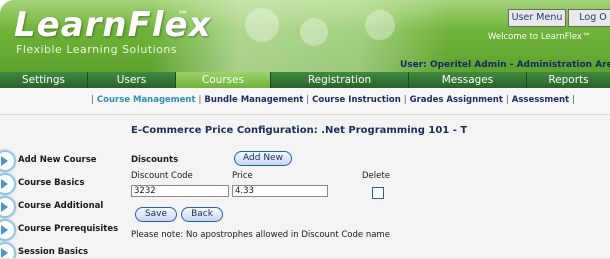  I want to click on subnav-bundle-management: Bundle Management, so click(253, 100).